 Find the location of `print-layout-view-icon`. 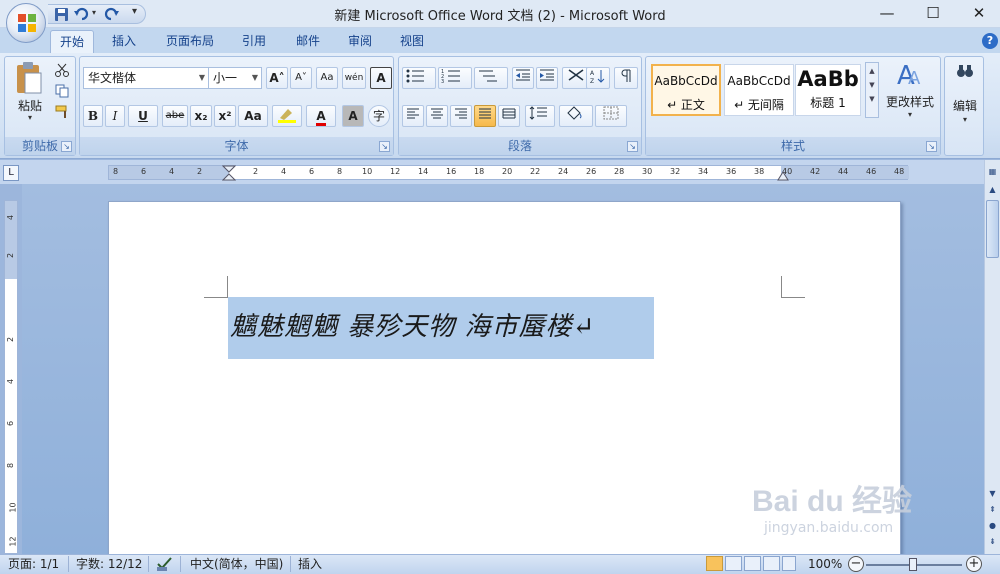

print-layout-view-icon is located at coordinates (714, 563).